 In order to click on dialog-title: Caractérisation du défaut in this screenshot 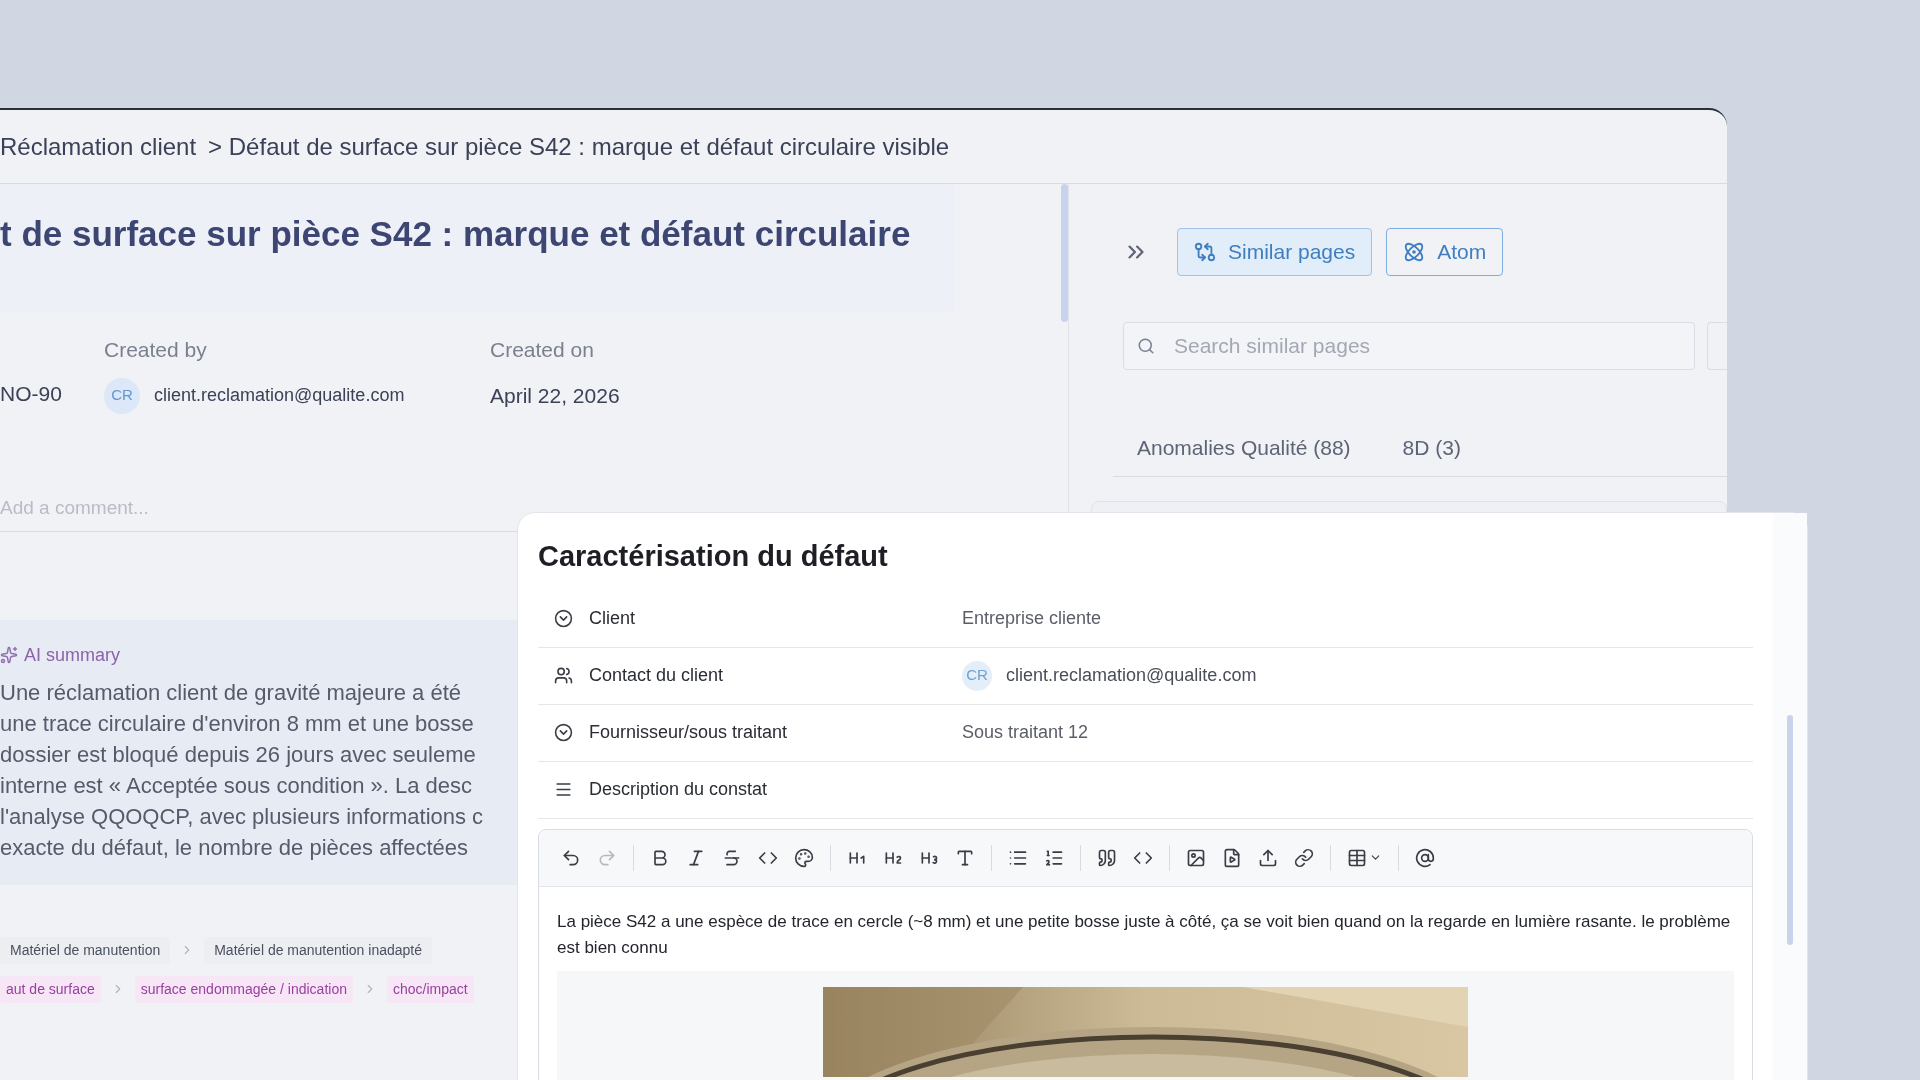, I will do `click(713, 556)`.